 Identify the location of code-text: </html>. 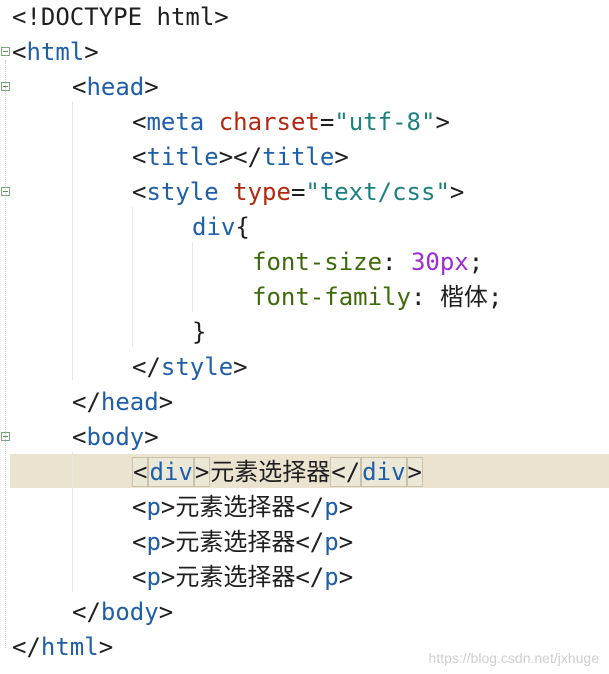
(62, 647).